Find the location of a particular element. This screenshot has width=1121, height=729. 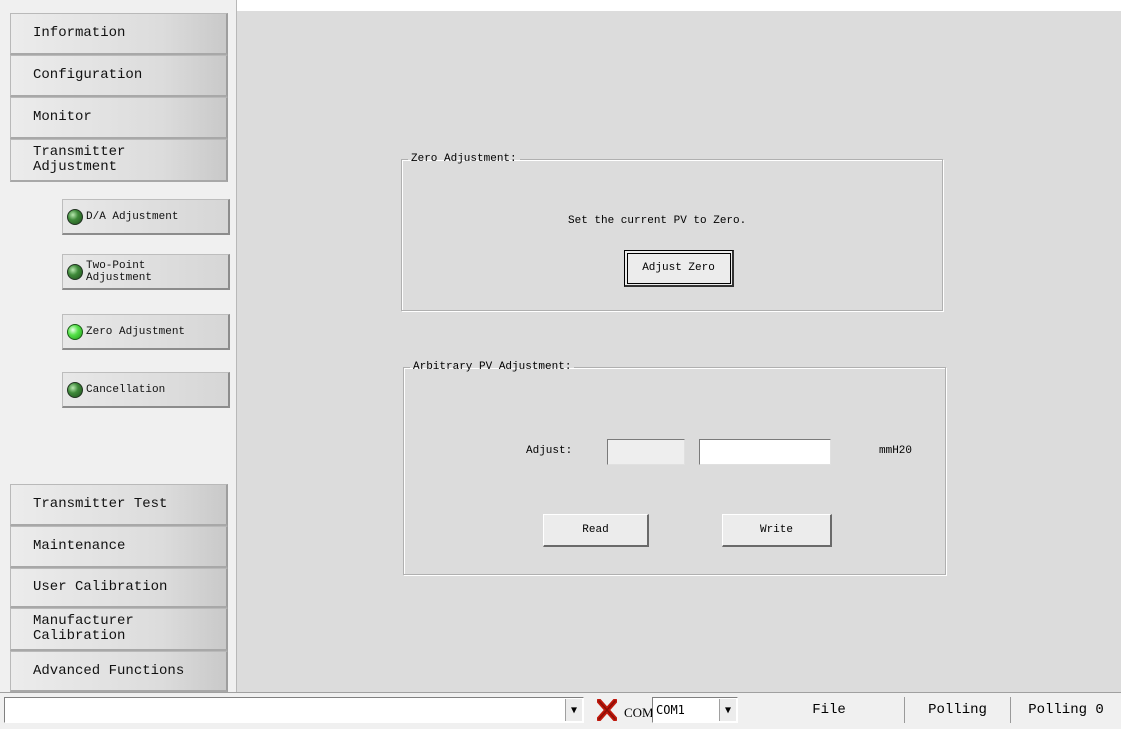

subnav-label: D/A Adjustment is located at coordinates (132, 216).